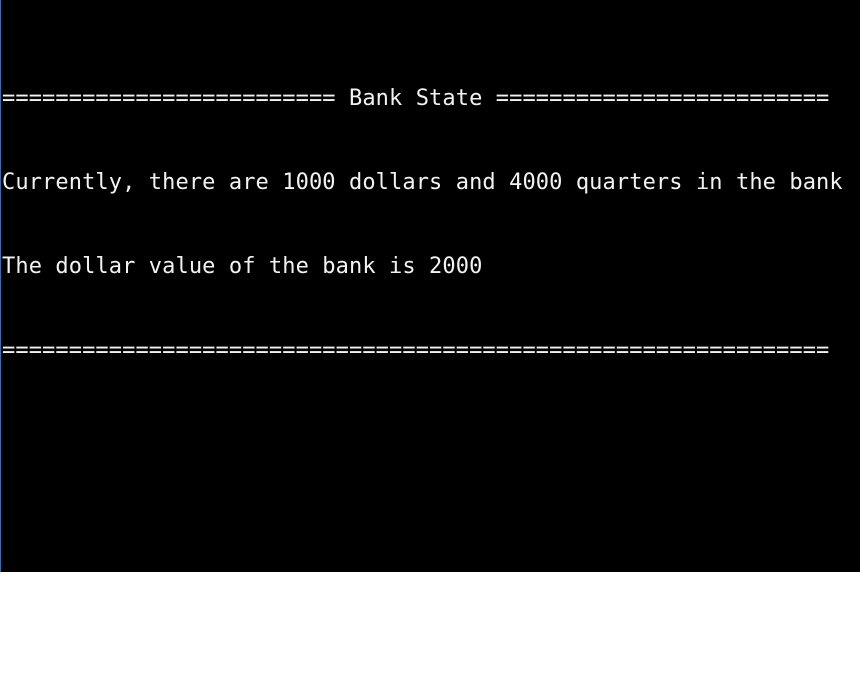 This screenshot has width=860, height=675. Describe the element at coordinates (242, 266) in the screenshot. I see `bank-dollar-value-line: The dollar value of the bank is 2000` at that location.